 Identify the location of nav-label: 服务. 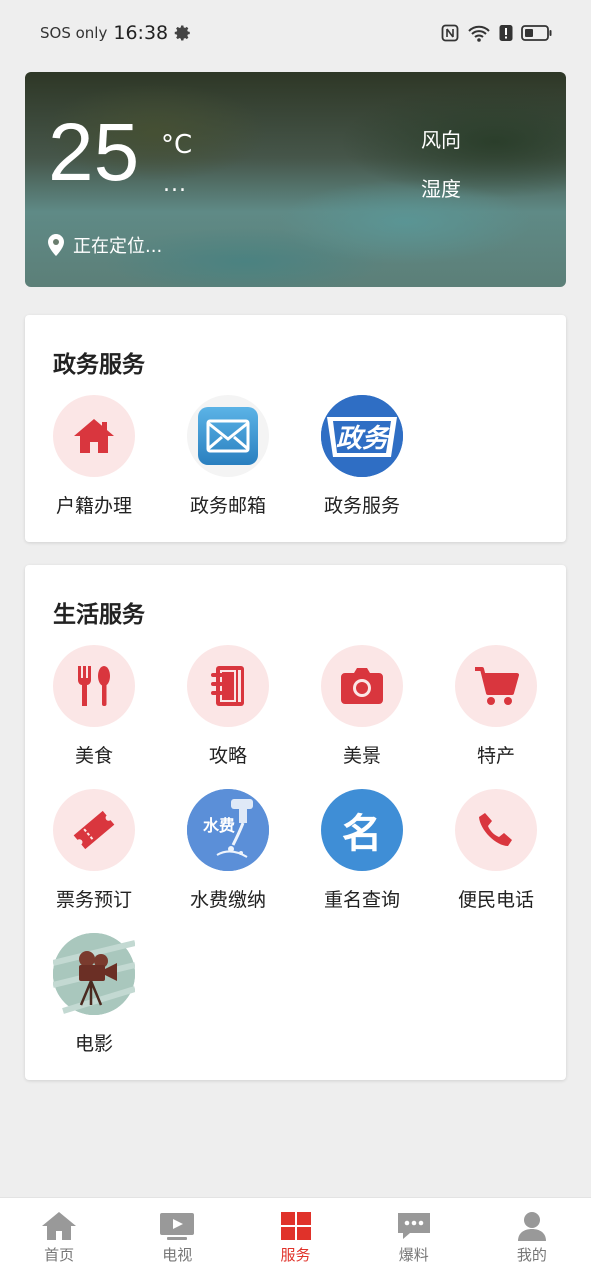
(295, 1255).